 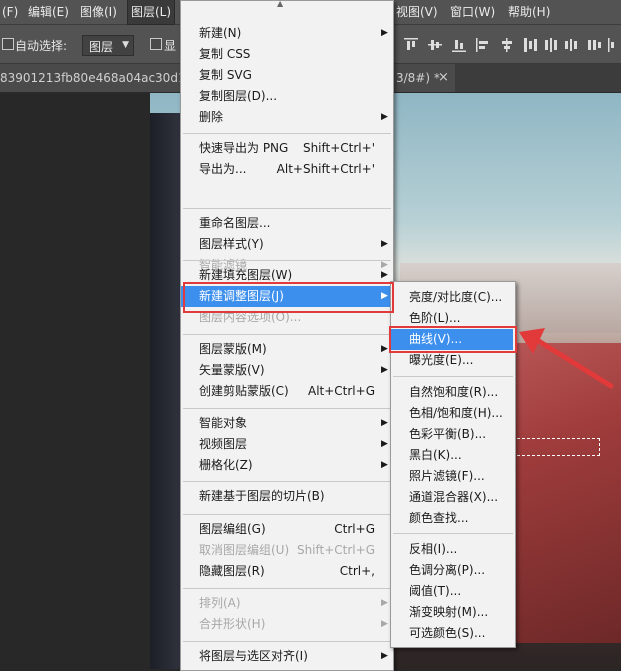 I want to click on show-transform-checkbox, so click(x=156, y=44).